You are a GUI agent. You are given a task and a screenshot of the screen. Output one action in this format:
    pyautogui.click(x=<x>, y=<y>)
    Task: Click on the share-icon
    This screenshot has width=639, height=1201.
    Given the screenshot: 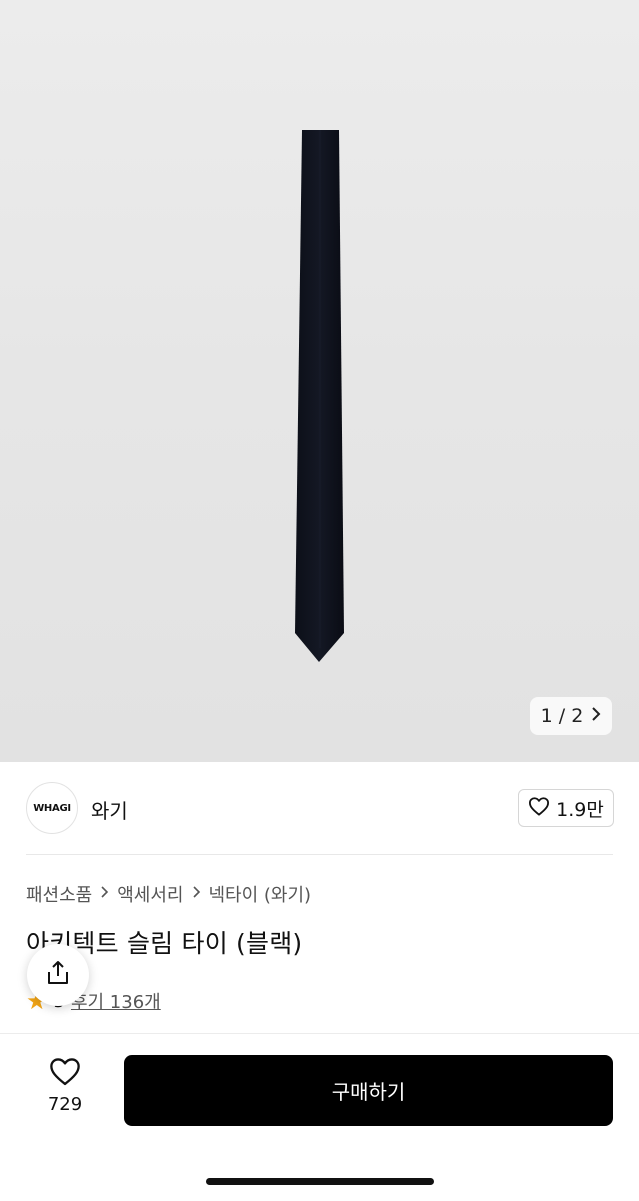 What is the action you would take?
    pyautogui.click(x=58, y=975)
    